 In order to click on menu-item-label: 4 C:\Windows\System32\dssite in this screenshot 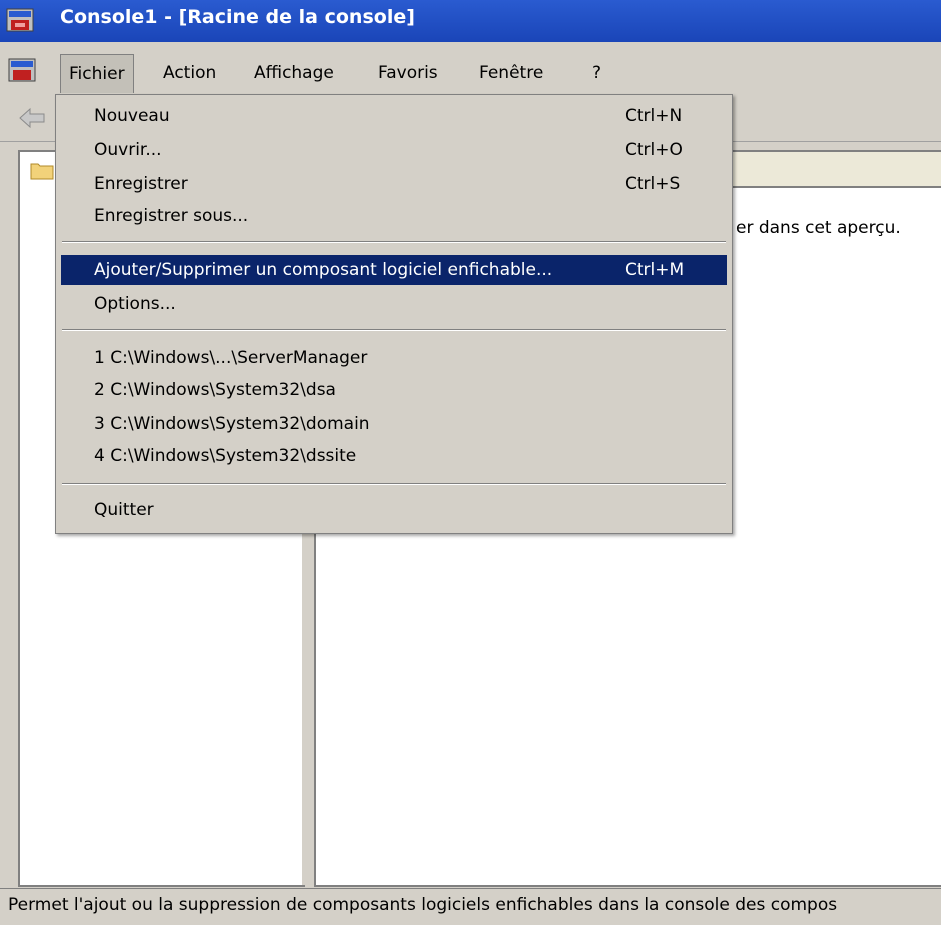, I will do `click(225, 456)`.